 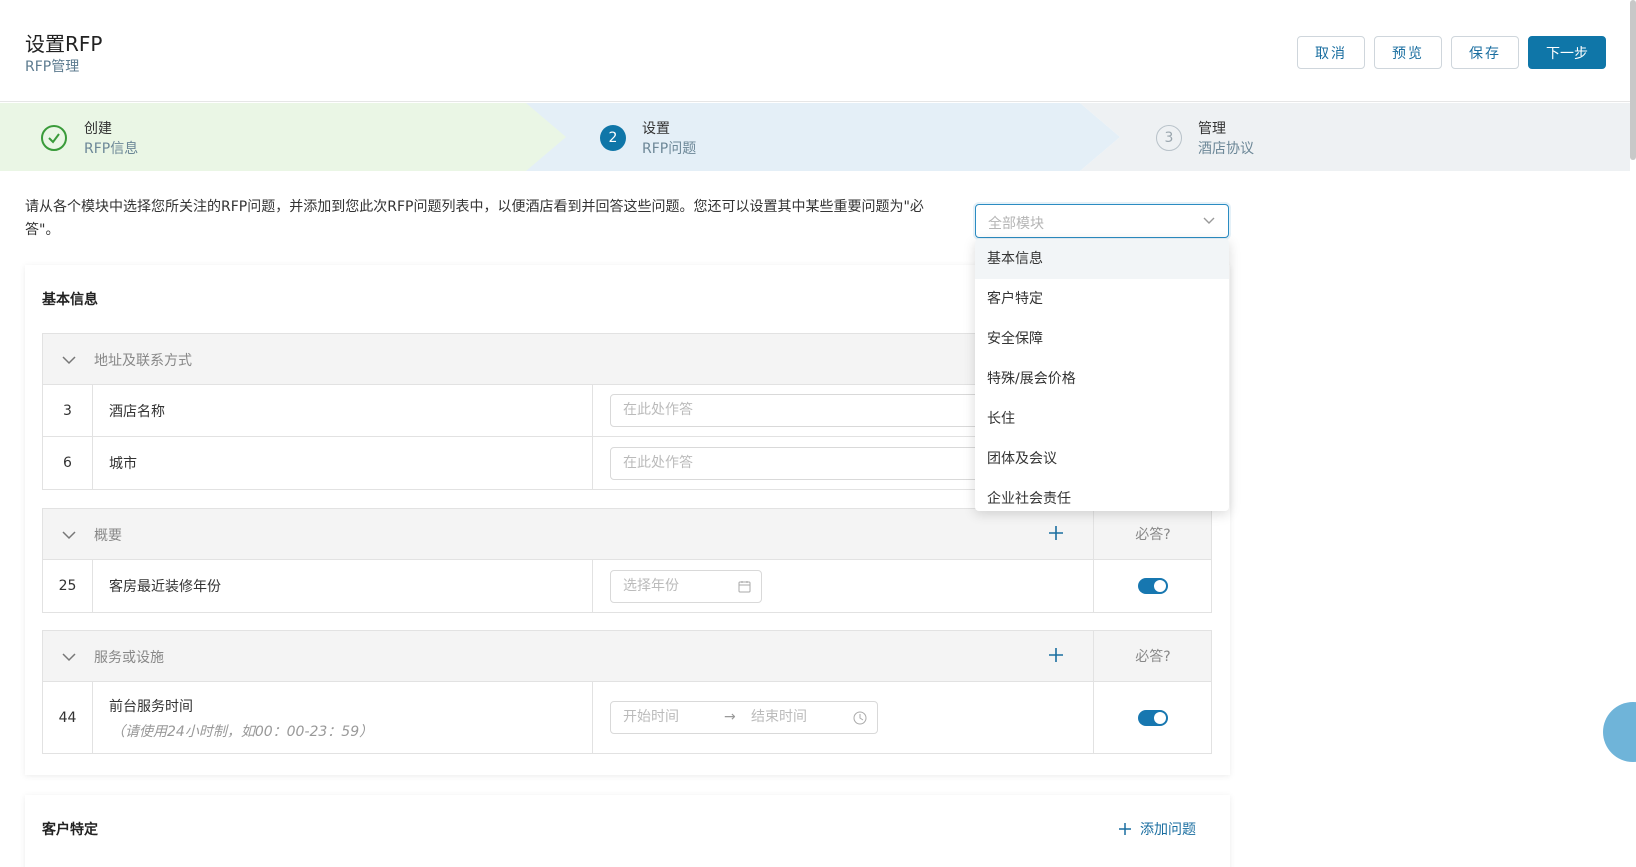 I want to click on question-text: 客房最近装修年份, so click(x=165, y=587).